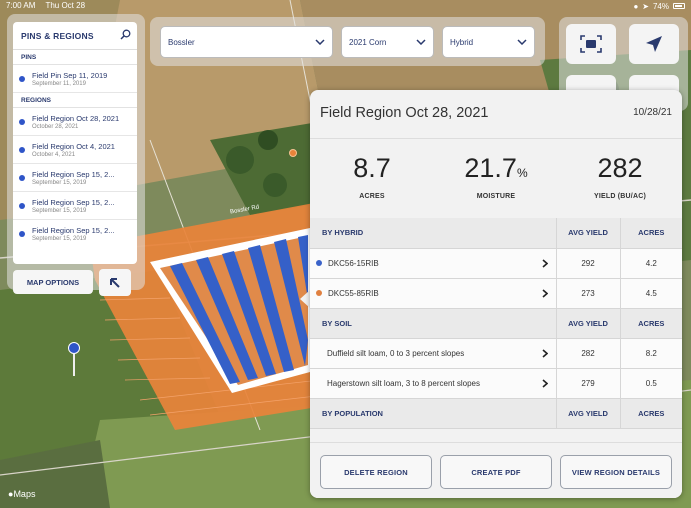 Image resolution: width=691 pixels, height=508 pixels. What do you see at coordinates (522, 173) in the screenshot?
I see `stat-unit: %` at bounding box center [522, 173].